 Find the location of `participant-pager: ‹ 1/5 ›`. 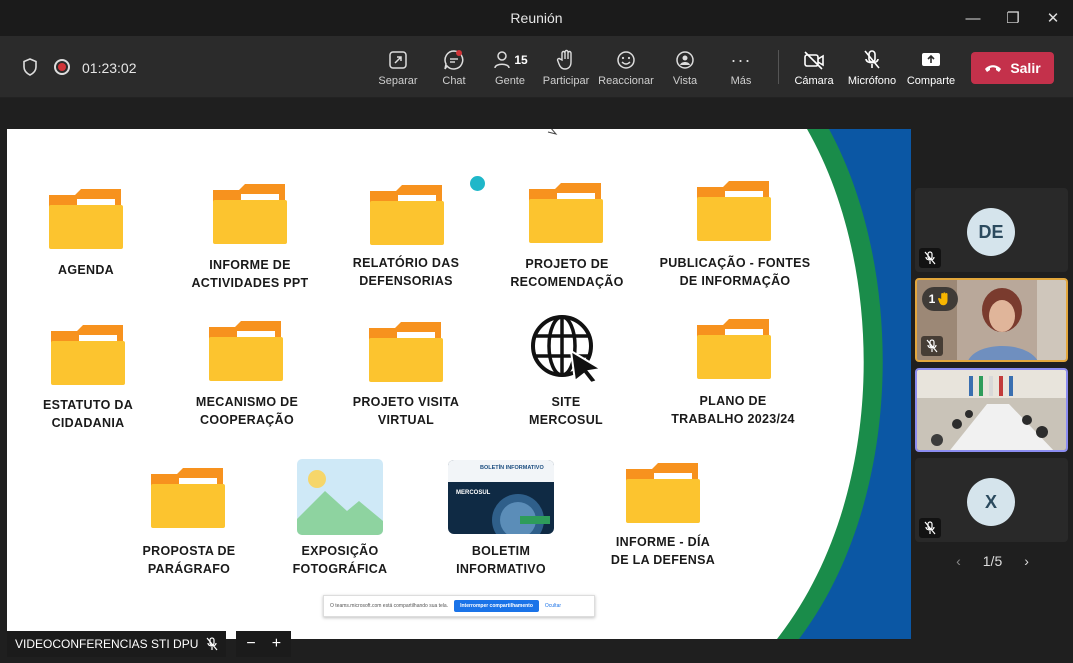

participant-pager: ‹ 1/5 › is located at coordinates (992, 561).